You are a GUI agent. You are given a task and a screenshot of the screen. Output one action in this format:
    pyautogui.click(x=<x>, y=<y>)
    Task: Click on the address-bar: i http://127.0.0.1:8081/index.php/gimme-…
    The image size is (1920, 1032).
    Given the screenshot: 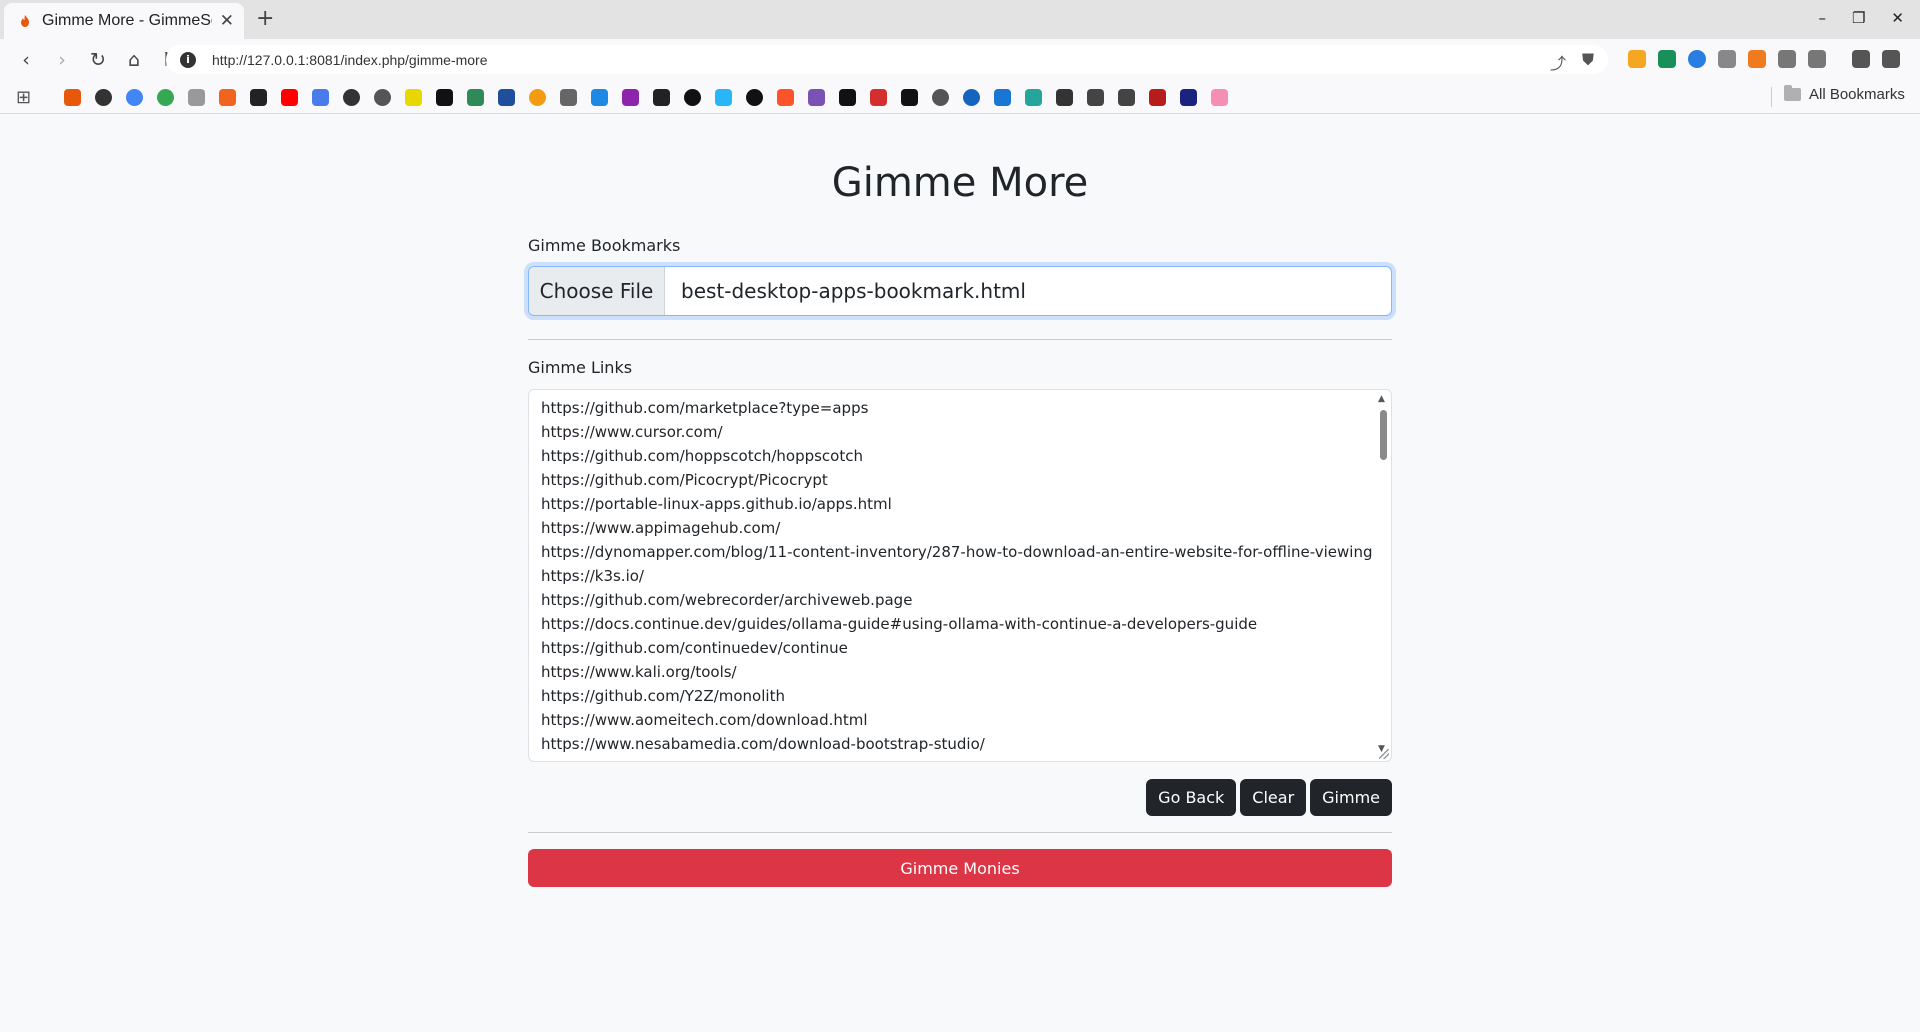 What is the action you would take?
    pyautogui.click(x=887, y=59)
    